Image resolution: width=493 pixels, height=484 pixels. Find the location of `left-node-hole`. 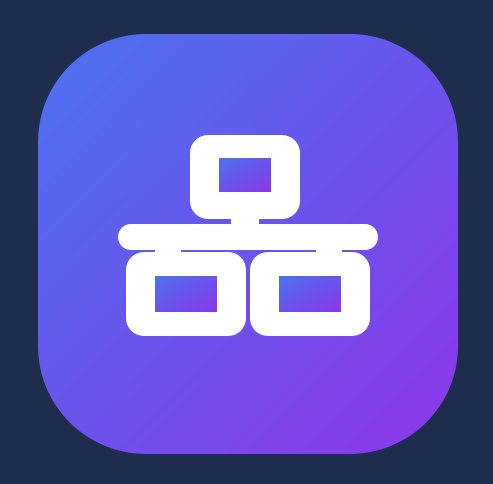

left-node-hole is located at coordinates (186, 294).